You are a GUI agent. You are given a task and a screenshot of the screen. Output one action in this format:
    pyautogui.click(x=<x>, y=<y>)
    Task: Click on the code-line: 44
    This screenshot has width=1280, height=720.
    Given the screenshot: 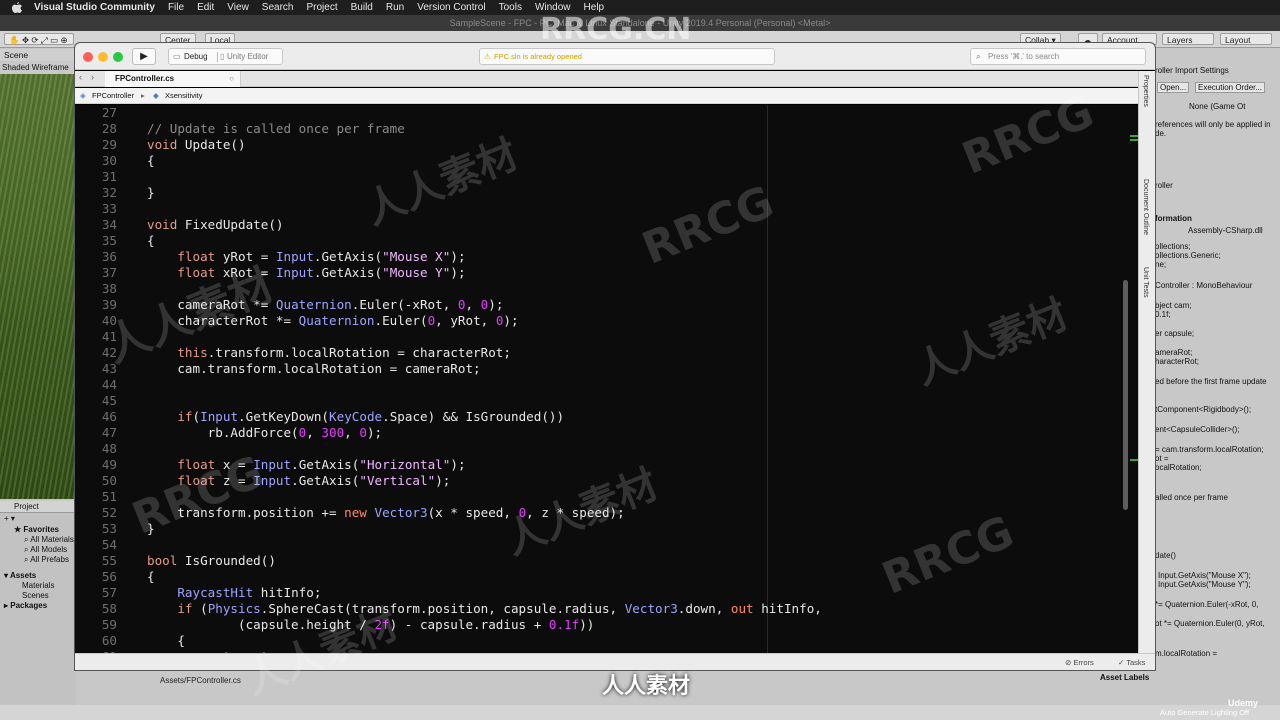 What is the action you would take?
    pyautogui.click(x=600, y=385)
    